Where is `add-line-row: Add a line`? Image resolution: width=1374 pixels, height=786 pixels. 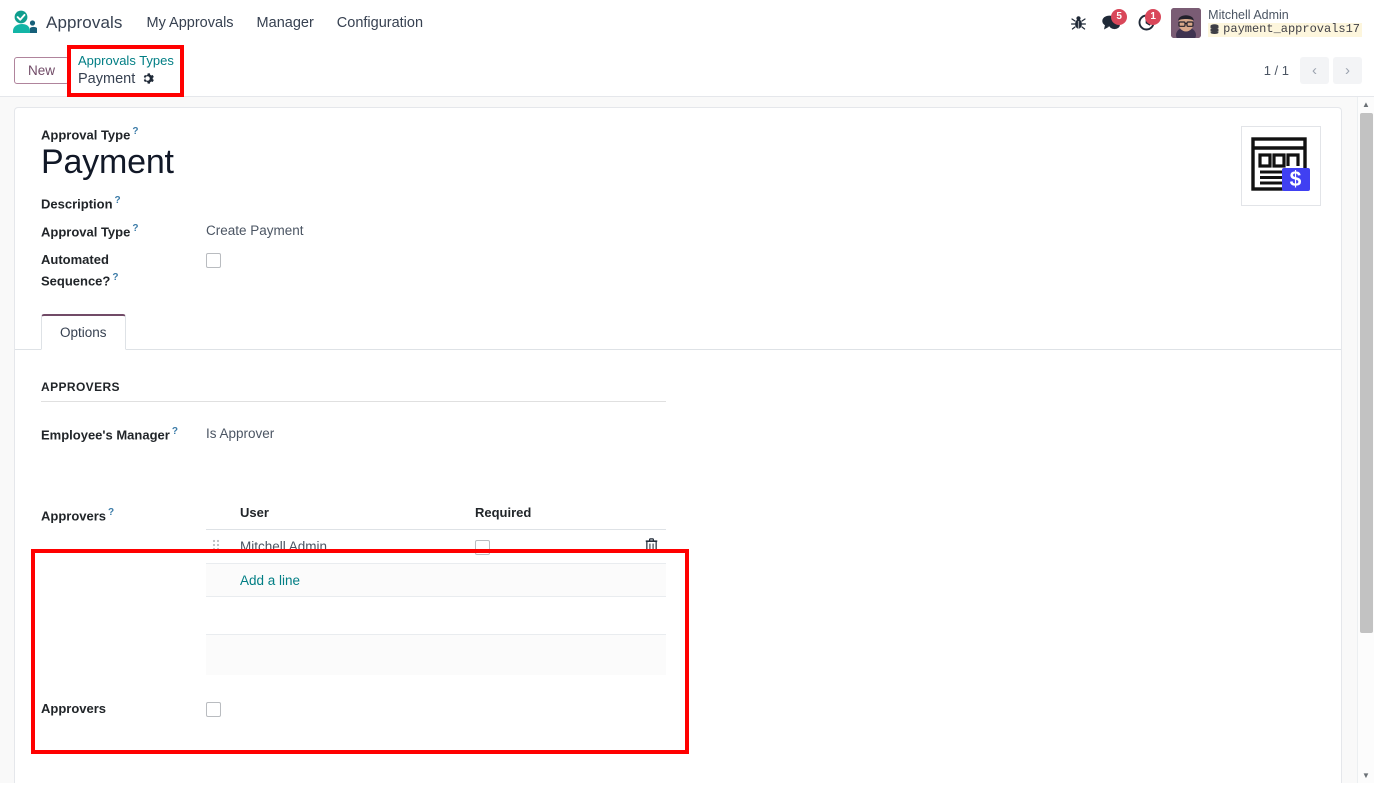
add-line-row: Add a line is located at coordinates (436, 580).